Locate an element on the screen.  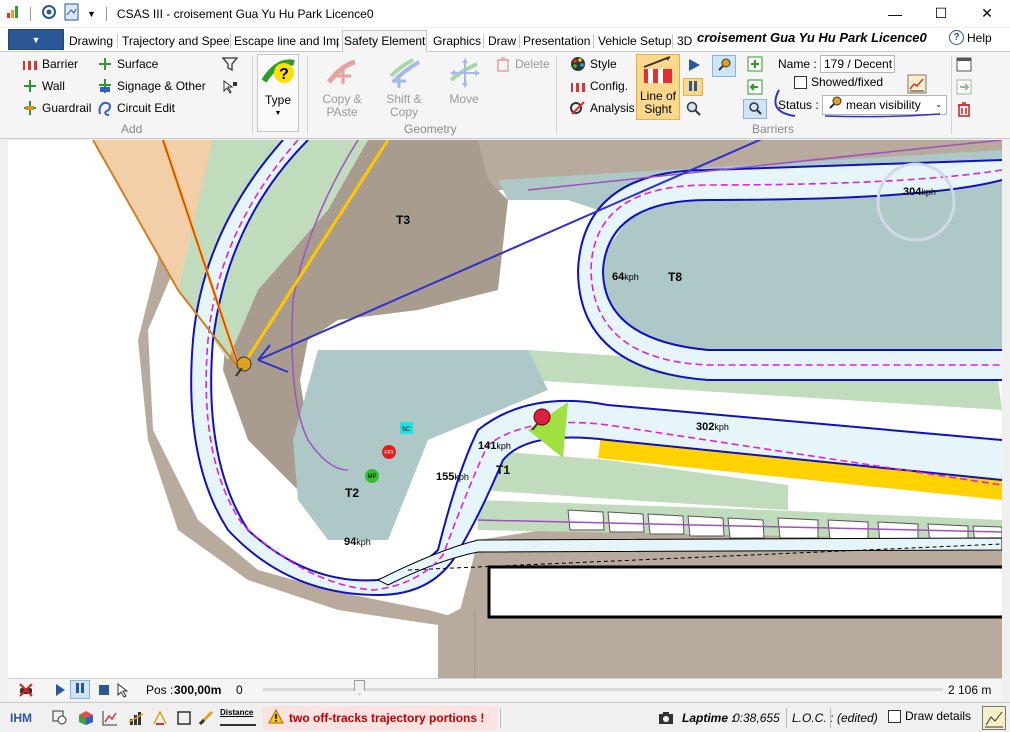
position-bar: Pos : 300,00m 0 2 106 m is located at coordinates (505, 689).